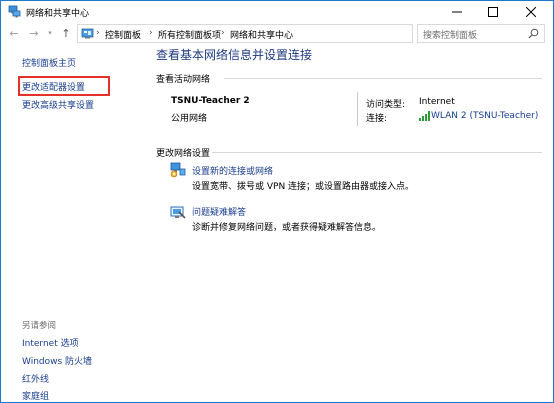 The width and height of the screenshot is (554, 403). What do you see at coordinates (50, 342) in the screenshot?
I see `sidebar-item-internet-options: Internet 选项` at bounding box center [50, 342].